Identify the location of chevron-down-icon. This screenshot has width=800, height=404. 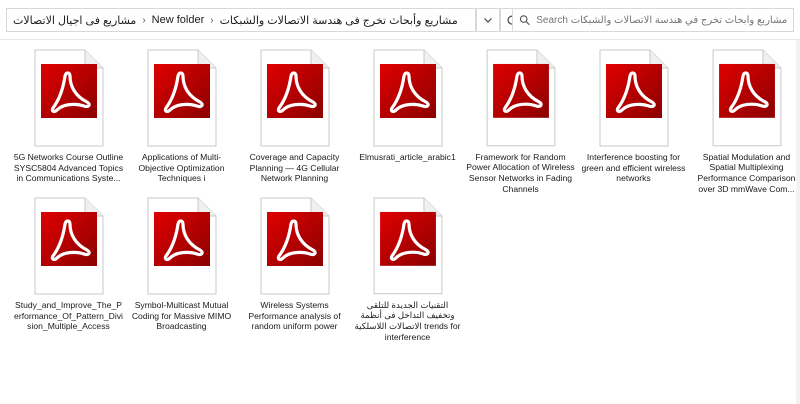
(488, 20).